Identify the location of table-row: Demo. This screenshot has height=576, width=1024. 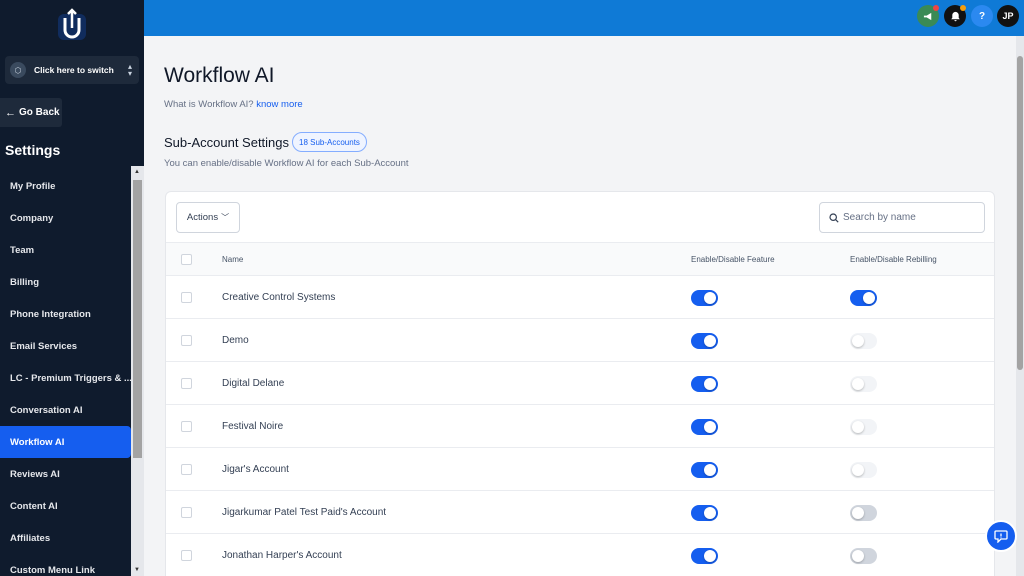
(580, 340).